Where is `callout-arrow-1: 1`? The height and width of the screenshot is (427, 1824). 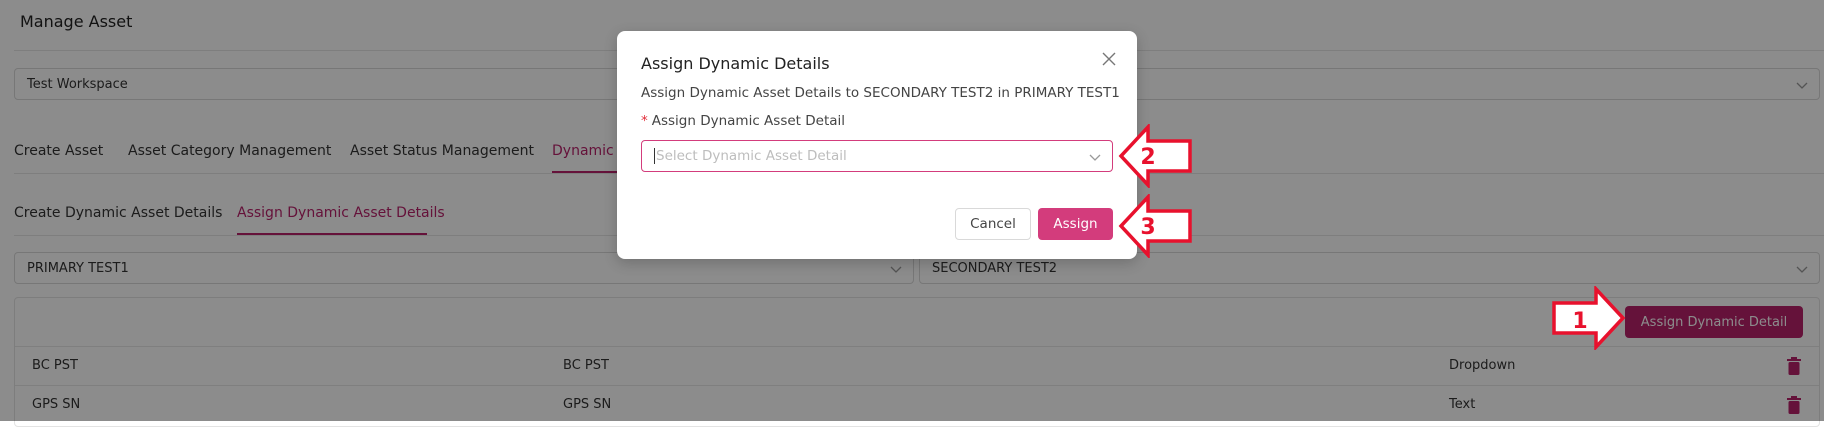 callout-arrow-1: 1 is located at coordinates (1589, 318).